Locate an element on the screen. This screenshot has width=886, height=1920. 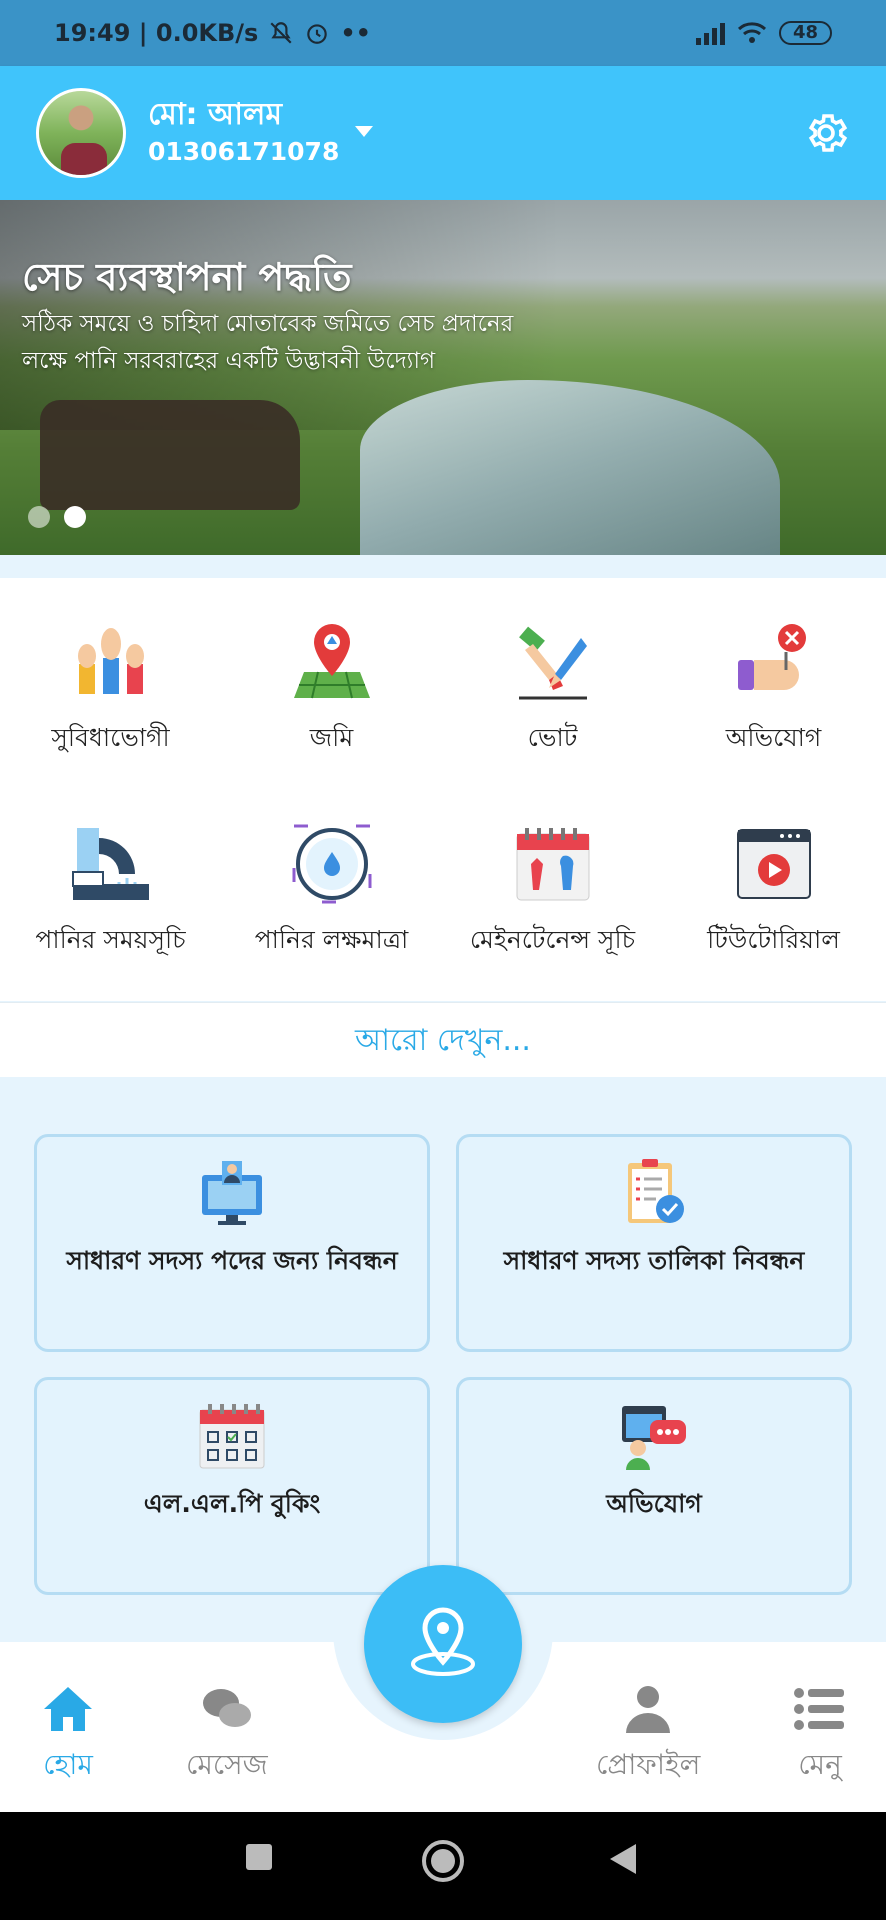
raised-hands-icon is located at coordinates (110, 661).